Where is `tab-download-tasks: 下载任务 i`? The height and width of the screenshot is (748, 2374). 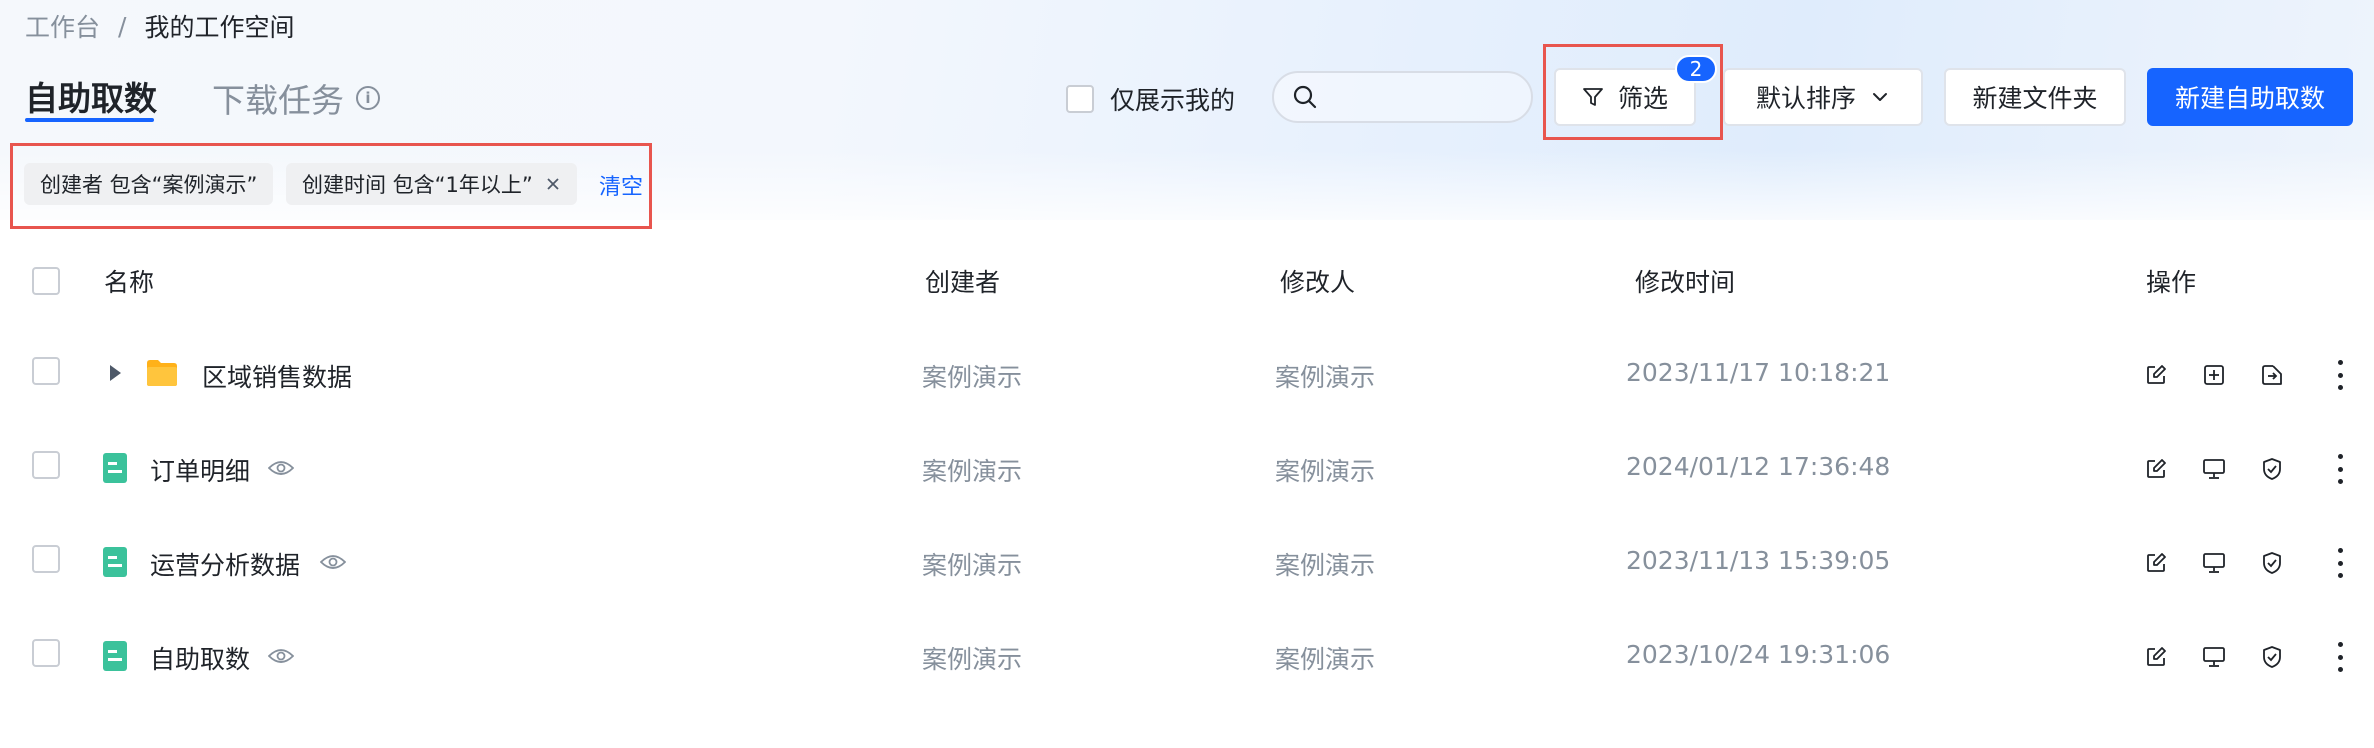 tab-download-tasks: 下载任务 i is located at coordinates (296, 98).